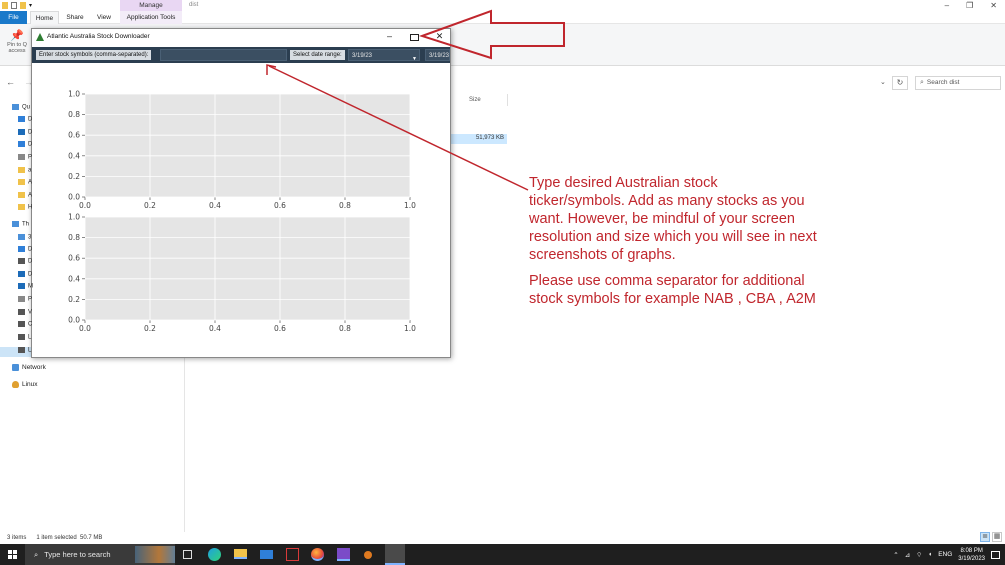  What do you see at coordinates (507, 100) in the screenshot?
I see `column-divider` at bounding box center [507, 100].